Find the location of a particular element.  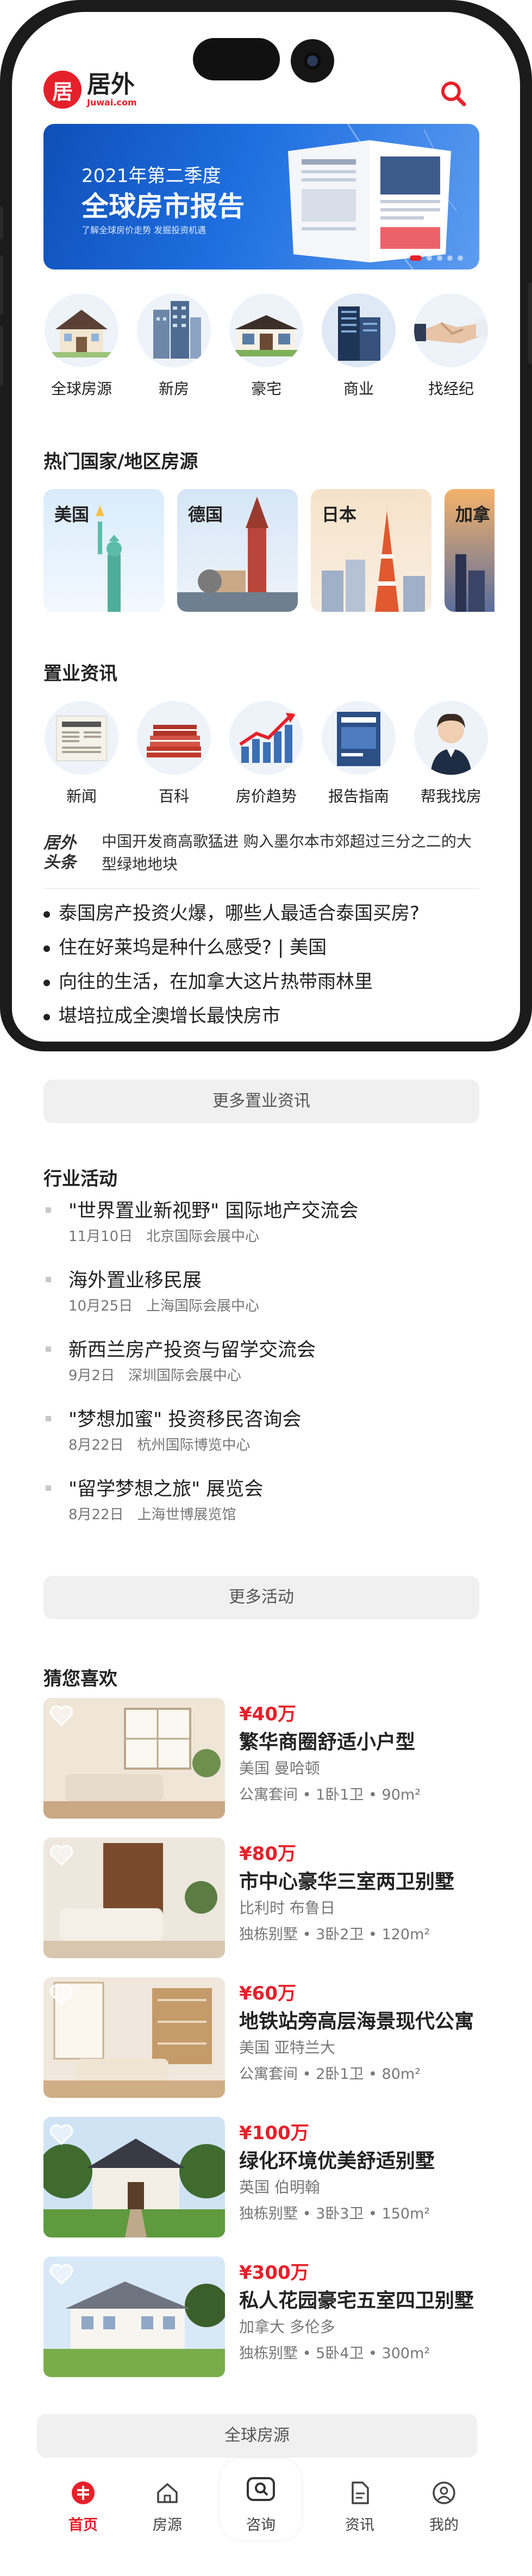

event-meta: 9月2日 深圳国际会展中心 is located at coordinates (154, 1374).